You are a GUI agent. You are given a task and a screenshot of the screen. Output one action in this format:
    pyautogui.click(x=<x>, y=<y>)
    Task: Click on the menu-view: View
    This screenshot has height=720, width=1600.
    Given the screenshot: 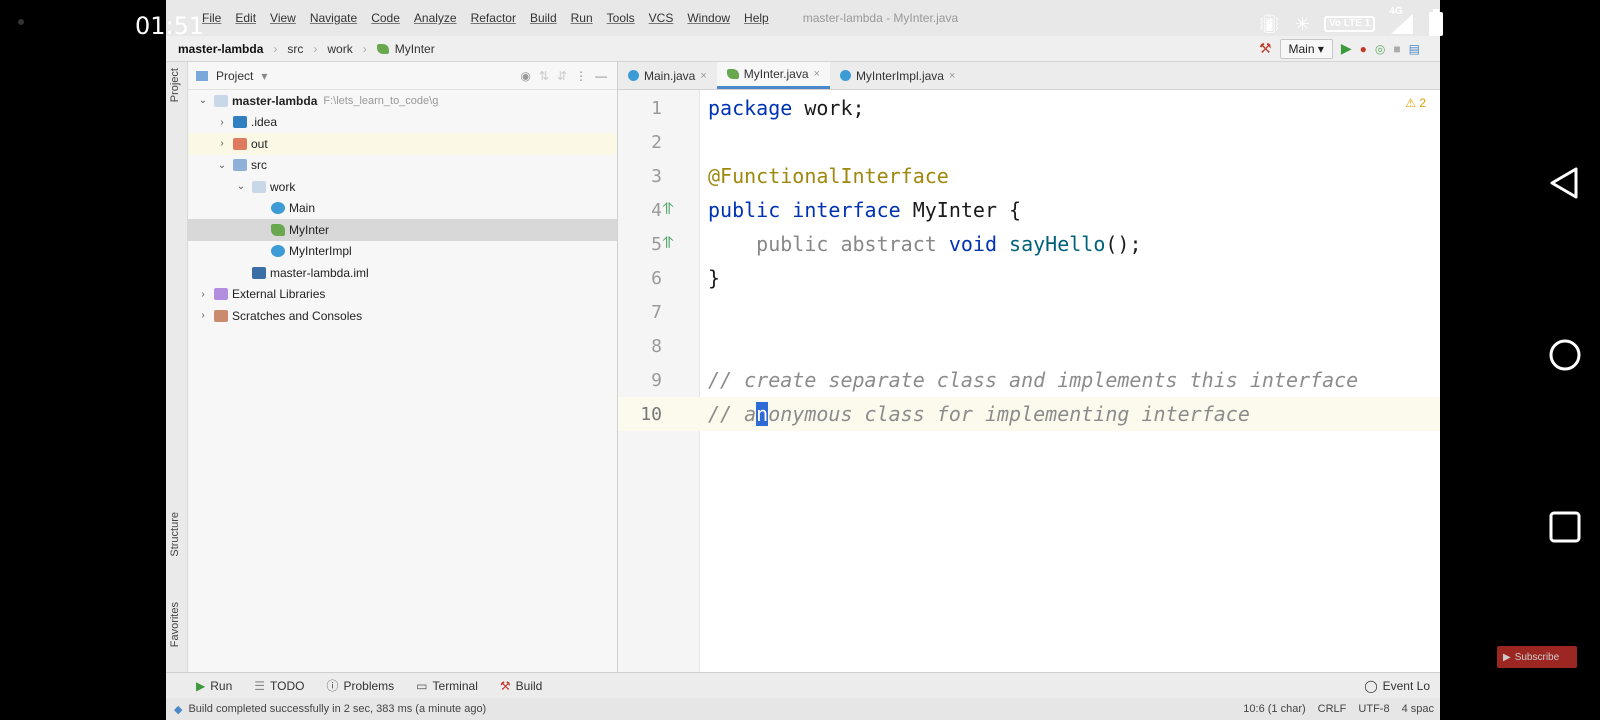 What is the action you would take?
    pyautogui.click(x=283, y=18)
    